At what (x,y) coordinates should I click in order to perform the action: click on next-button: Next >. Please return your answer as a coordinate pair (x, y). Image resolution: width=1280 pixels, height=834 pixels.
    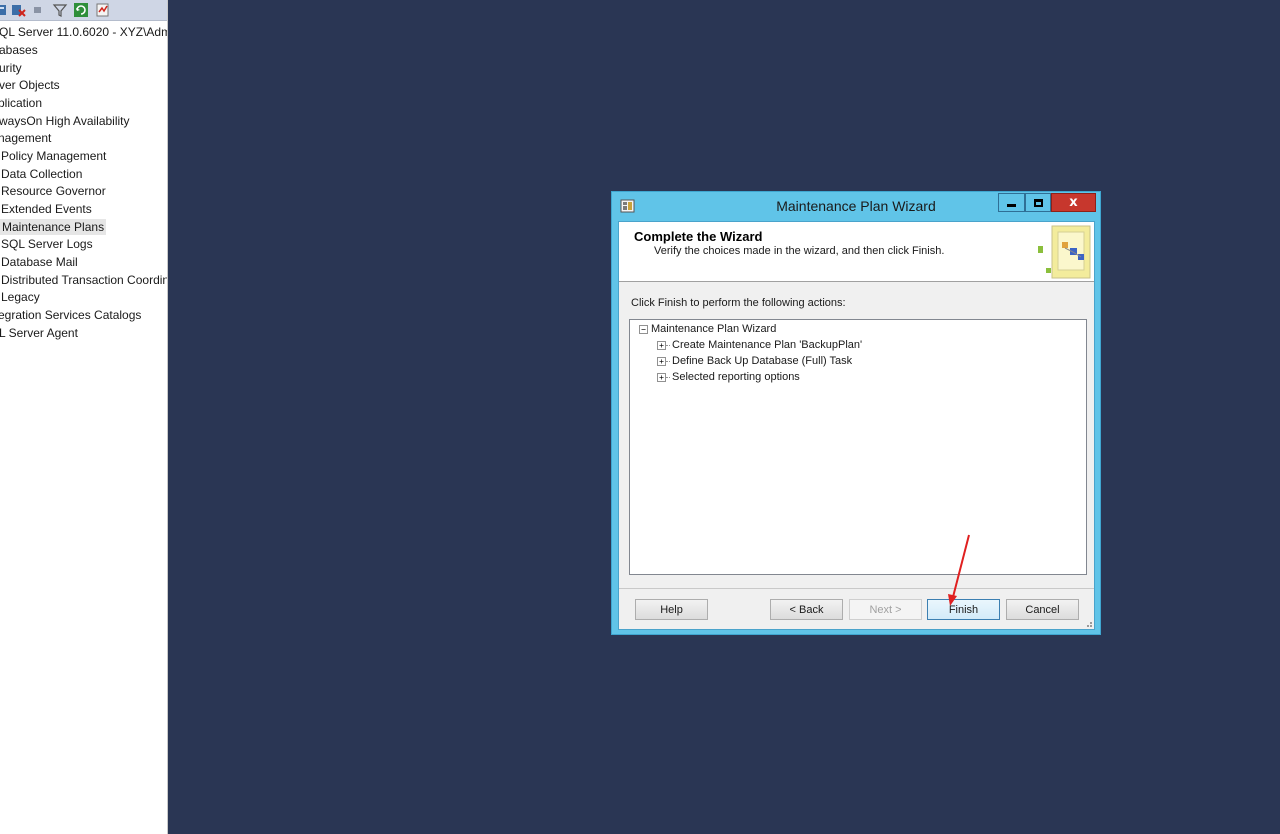
    Looking at the image, I should click on (885, 609).